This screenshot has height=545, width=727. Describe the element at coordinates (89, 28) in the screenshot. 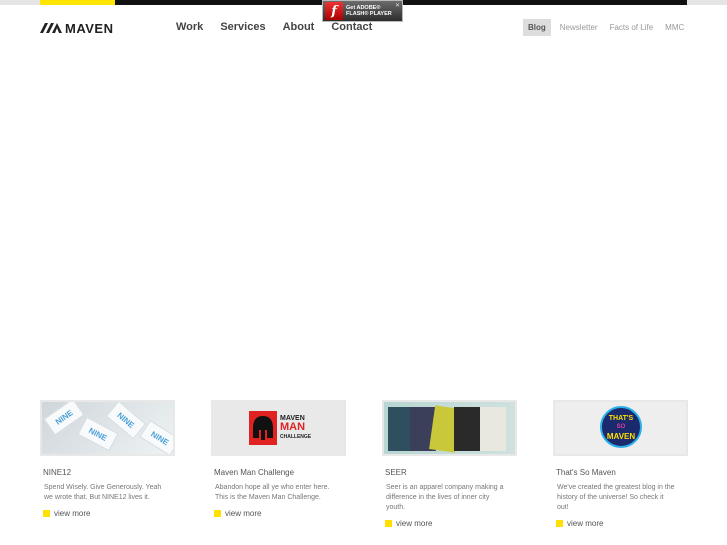

I see `brand-name: MAVEN` at that location.